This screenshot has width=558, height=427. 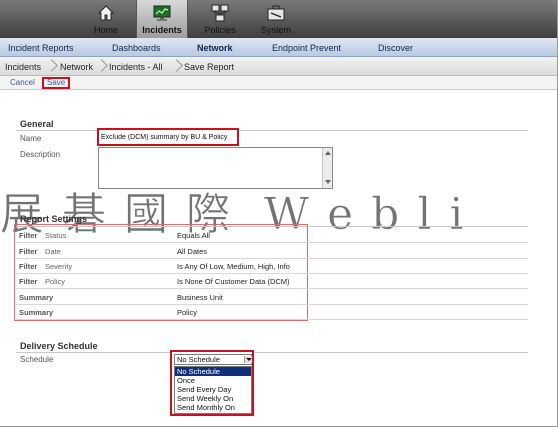 I want to click on description-label: Description, so click(x=40, y=154).